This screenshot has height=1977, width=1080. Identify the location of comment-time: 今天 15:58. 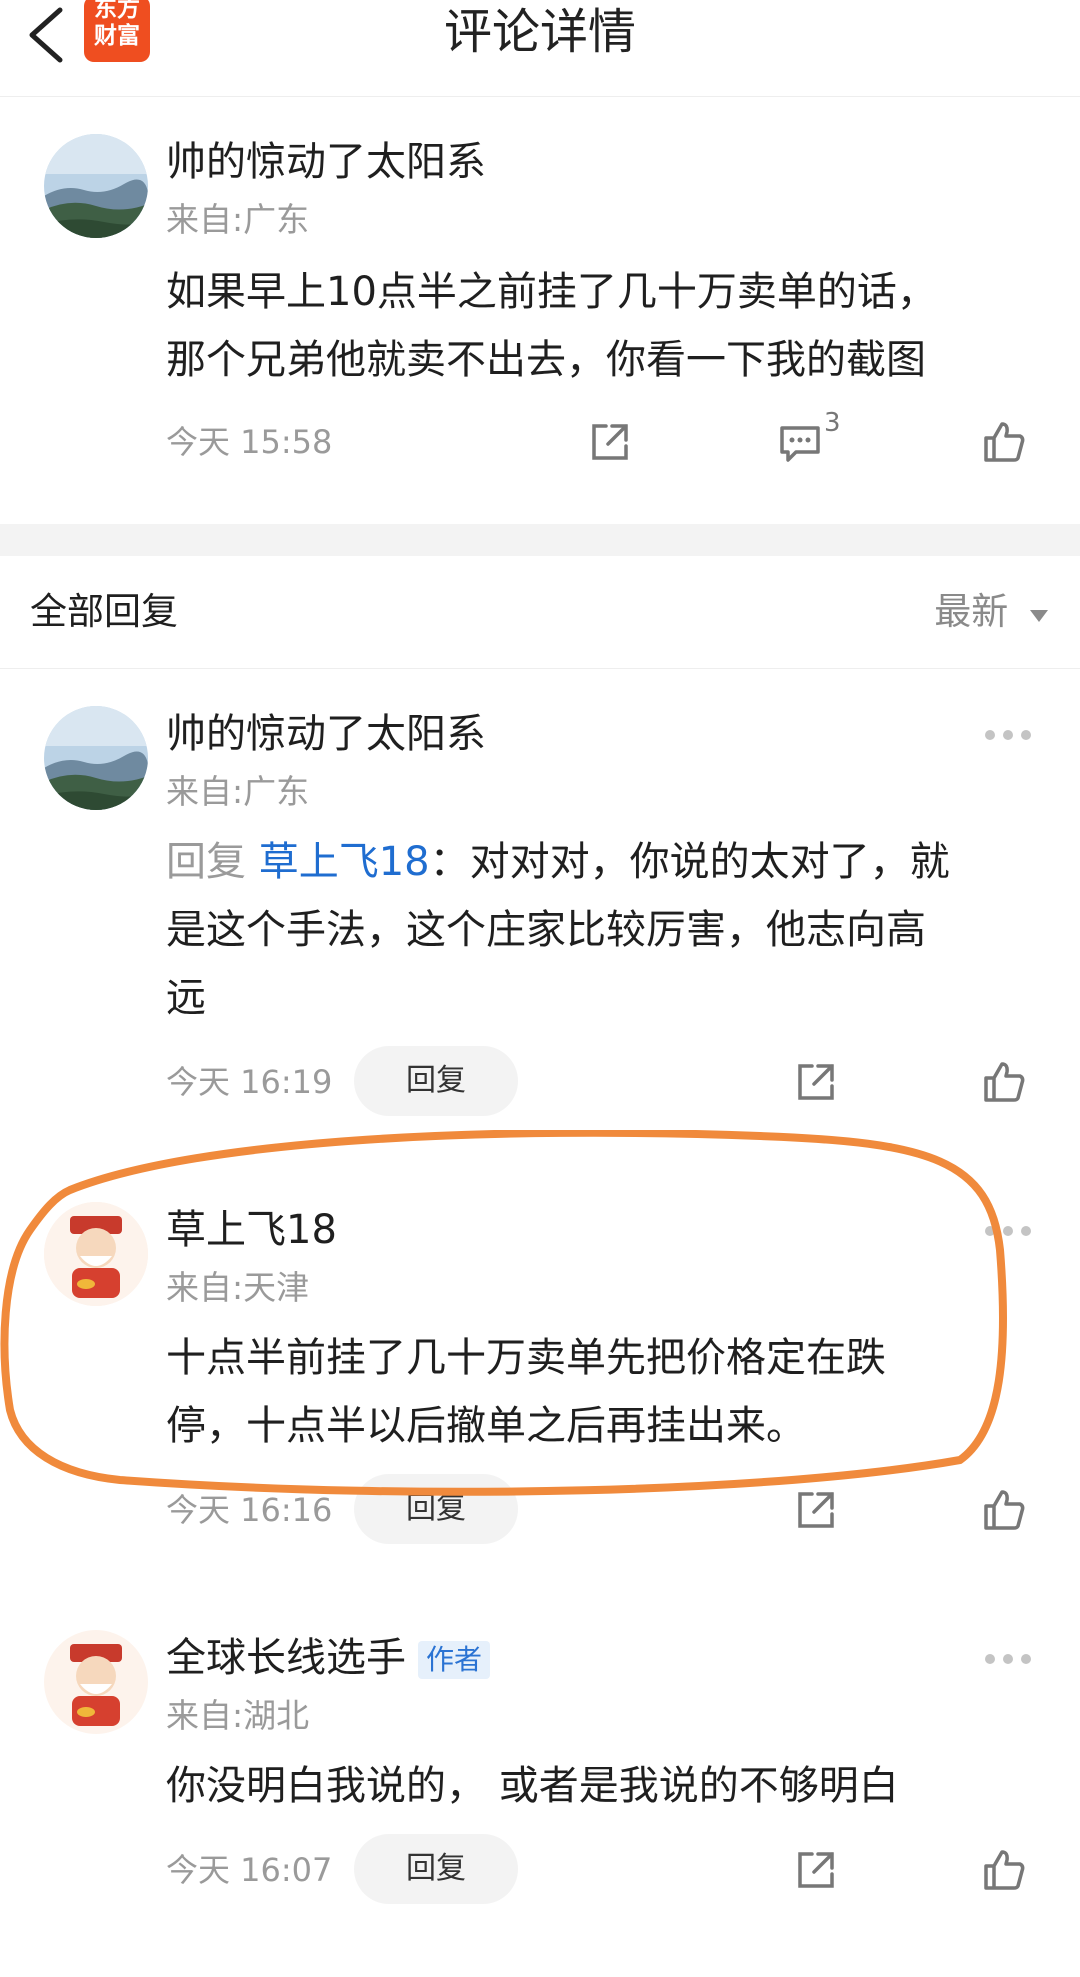
(249, 442).